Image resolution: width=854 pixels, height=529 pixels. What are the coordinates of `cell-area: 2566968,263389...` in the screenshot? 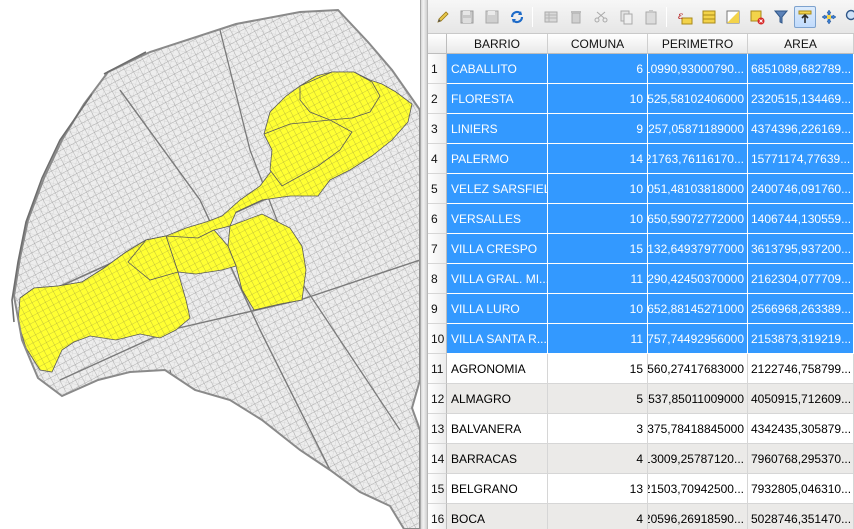 It's located at (801, 309).